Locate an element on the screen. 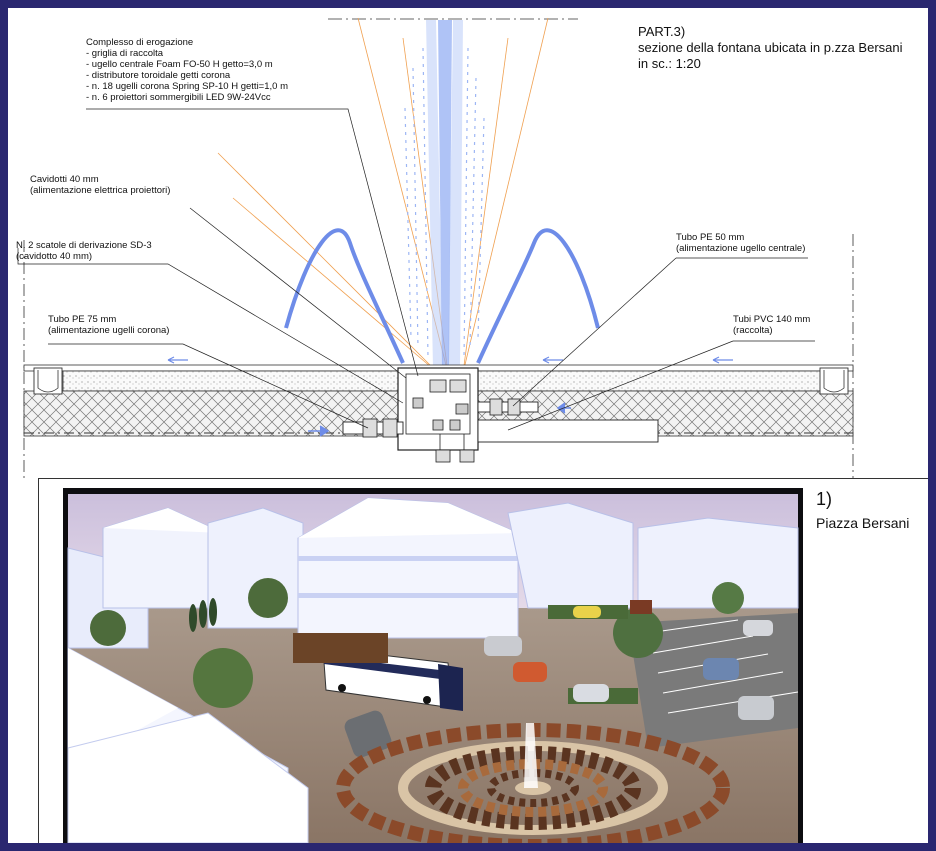 The height and width of the screenshot is (851, 936). label-scatole: N. 2 scatole di derivazione SD-3 is located at coordinates (84, 245).